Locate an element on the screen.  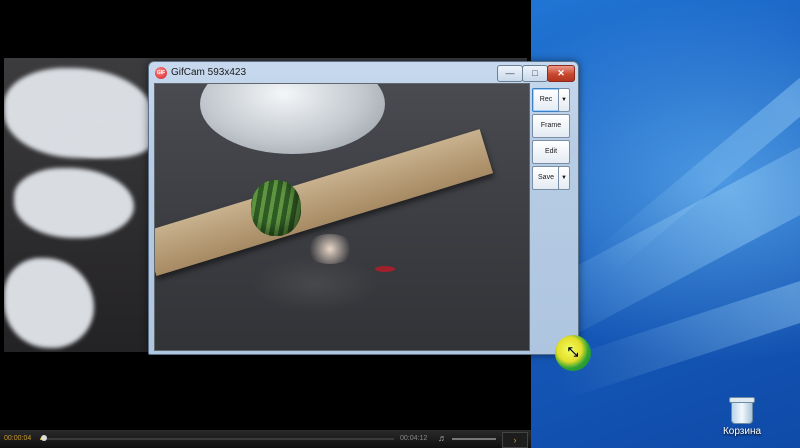
seek-handle is located at coordinates (44, 438).